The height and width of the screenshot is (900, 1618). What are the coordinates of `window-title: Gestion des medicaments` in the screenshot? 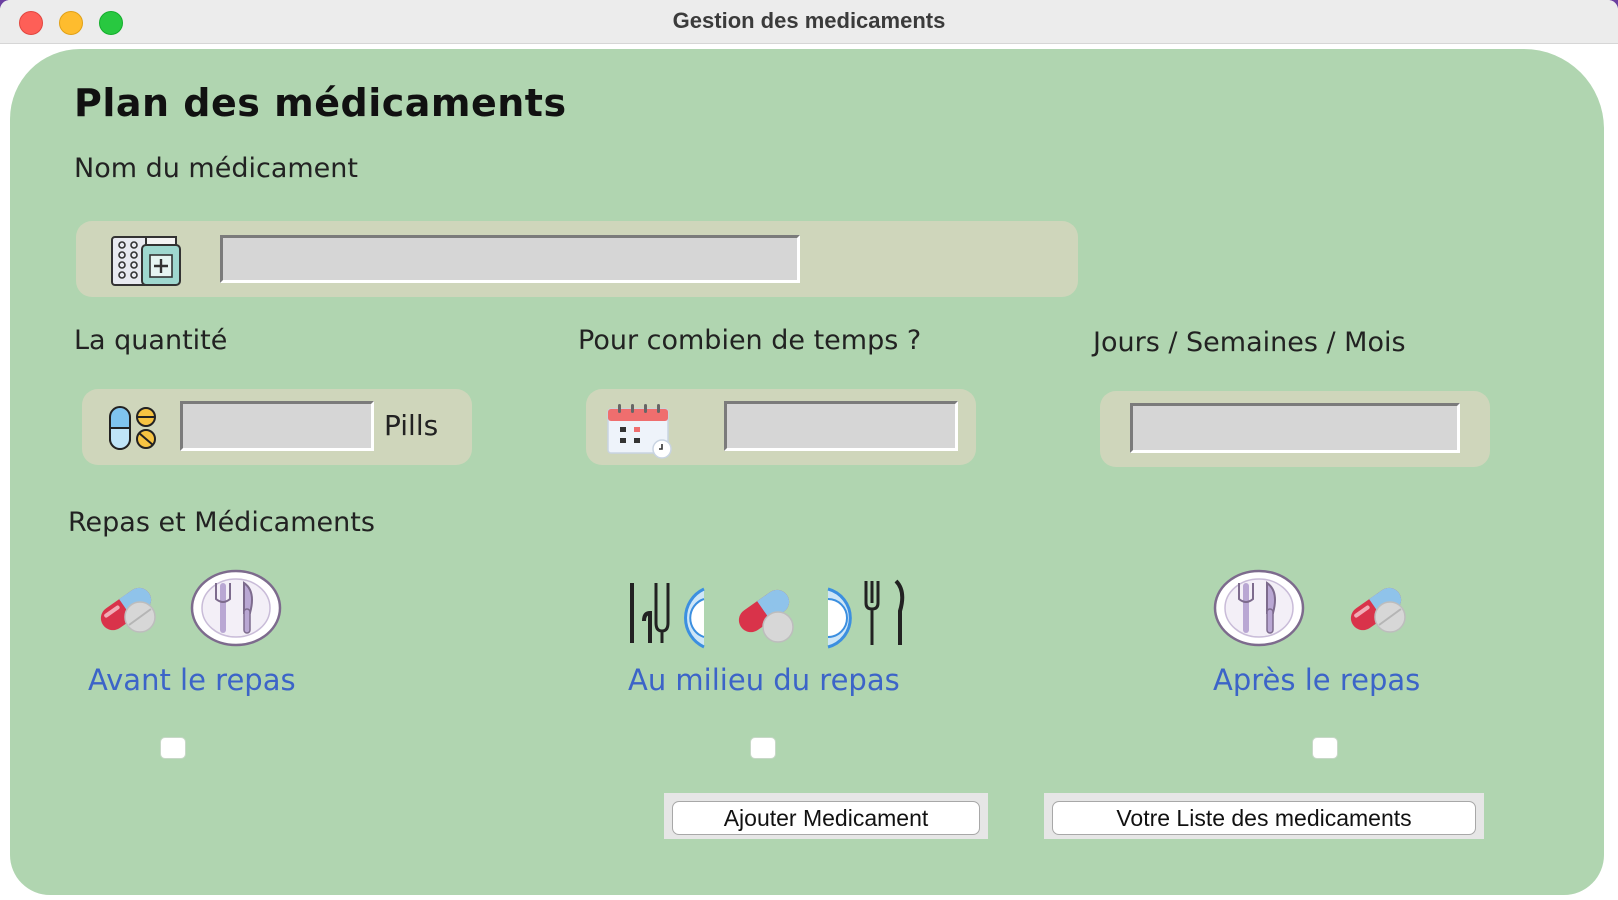 It's located at (809, 20).